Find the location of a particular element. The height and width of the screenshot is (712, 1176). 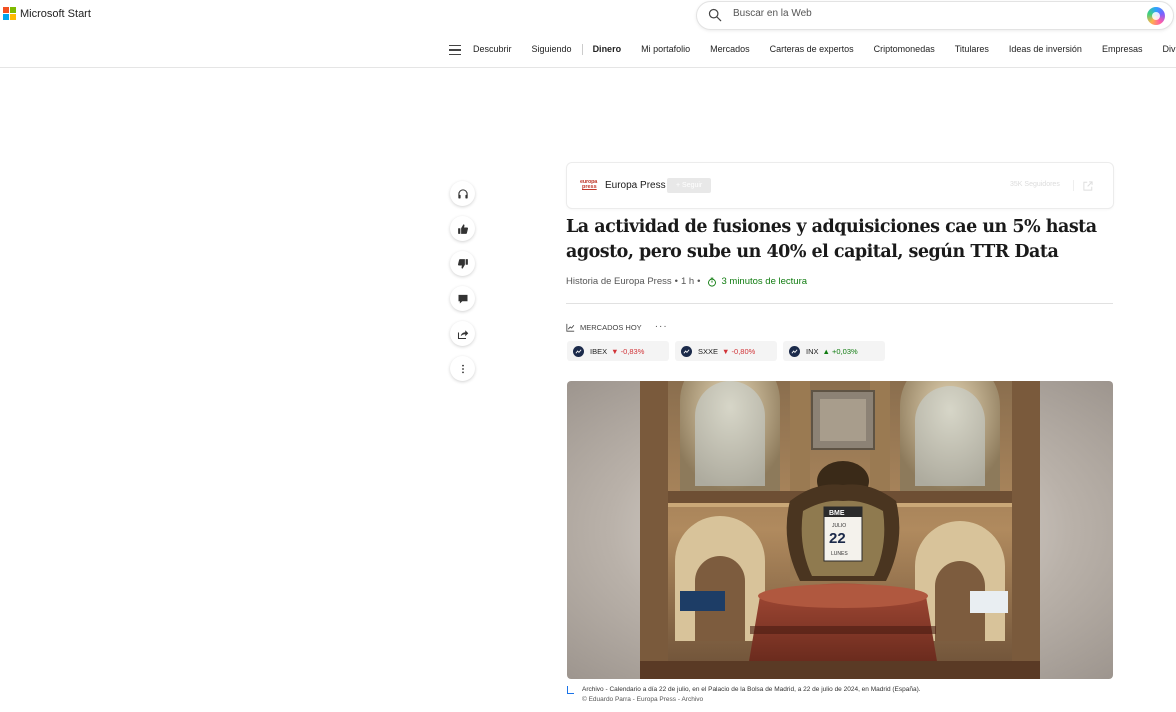

followers-count: 35K Seguidores is located at coordinates (1035, 184).